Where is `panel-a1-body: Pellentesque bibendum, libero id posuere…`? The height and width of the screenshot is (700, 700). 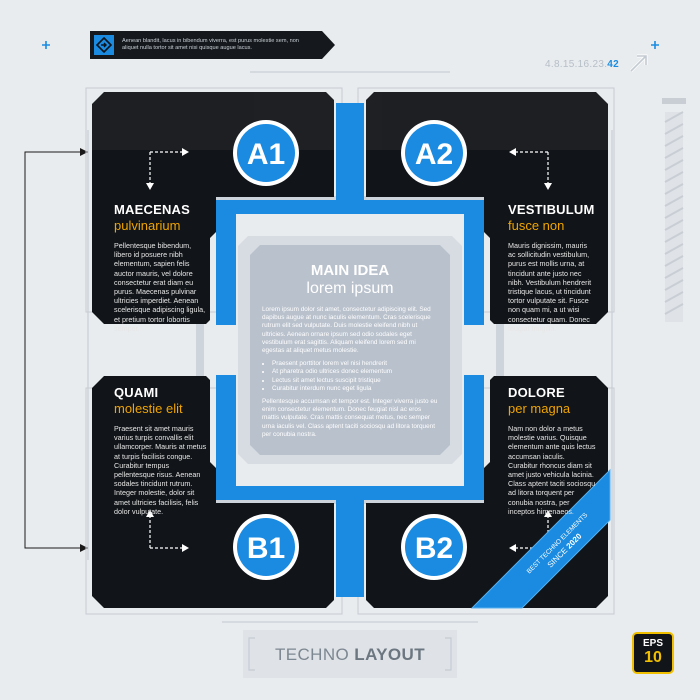
panel-a1-body: Pellentesque bibendum, libero id posuere… is located at coordinates (160, 287).